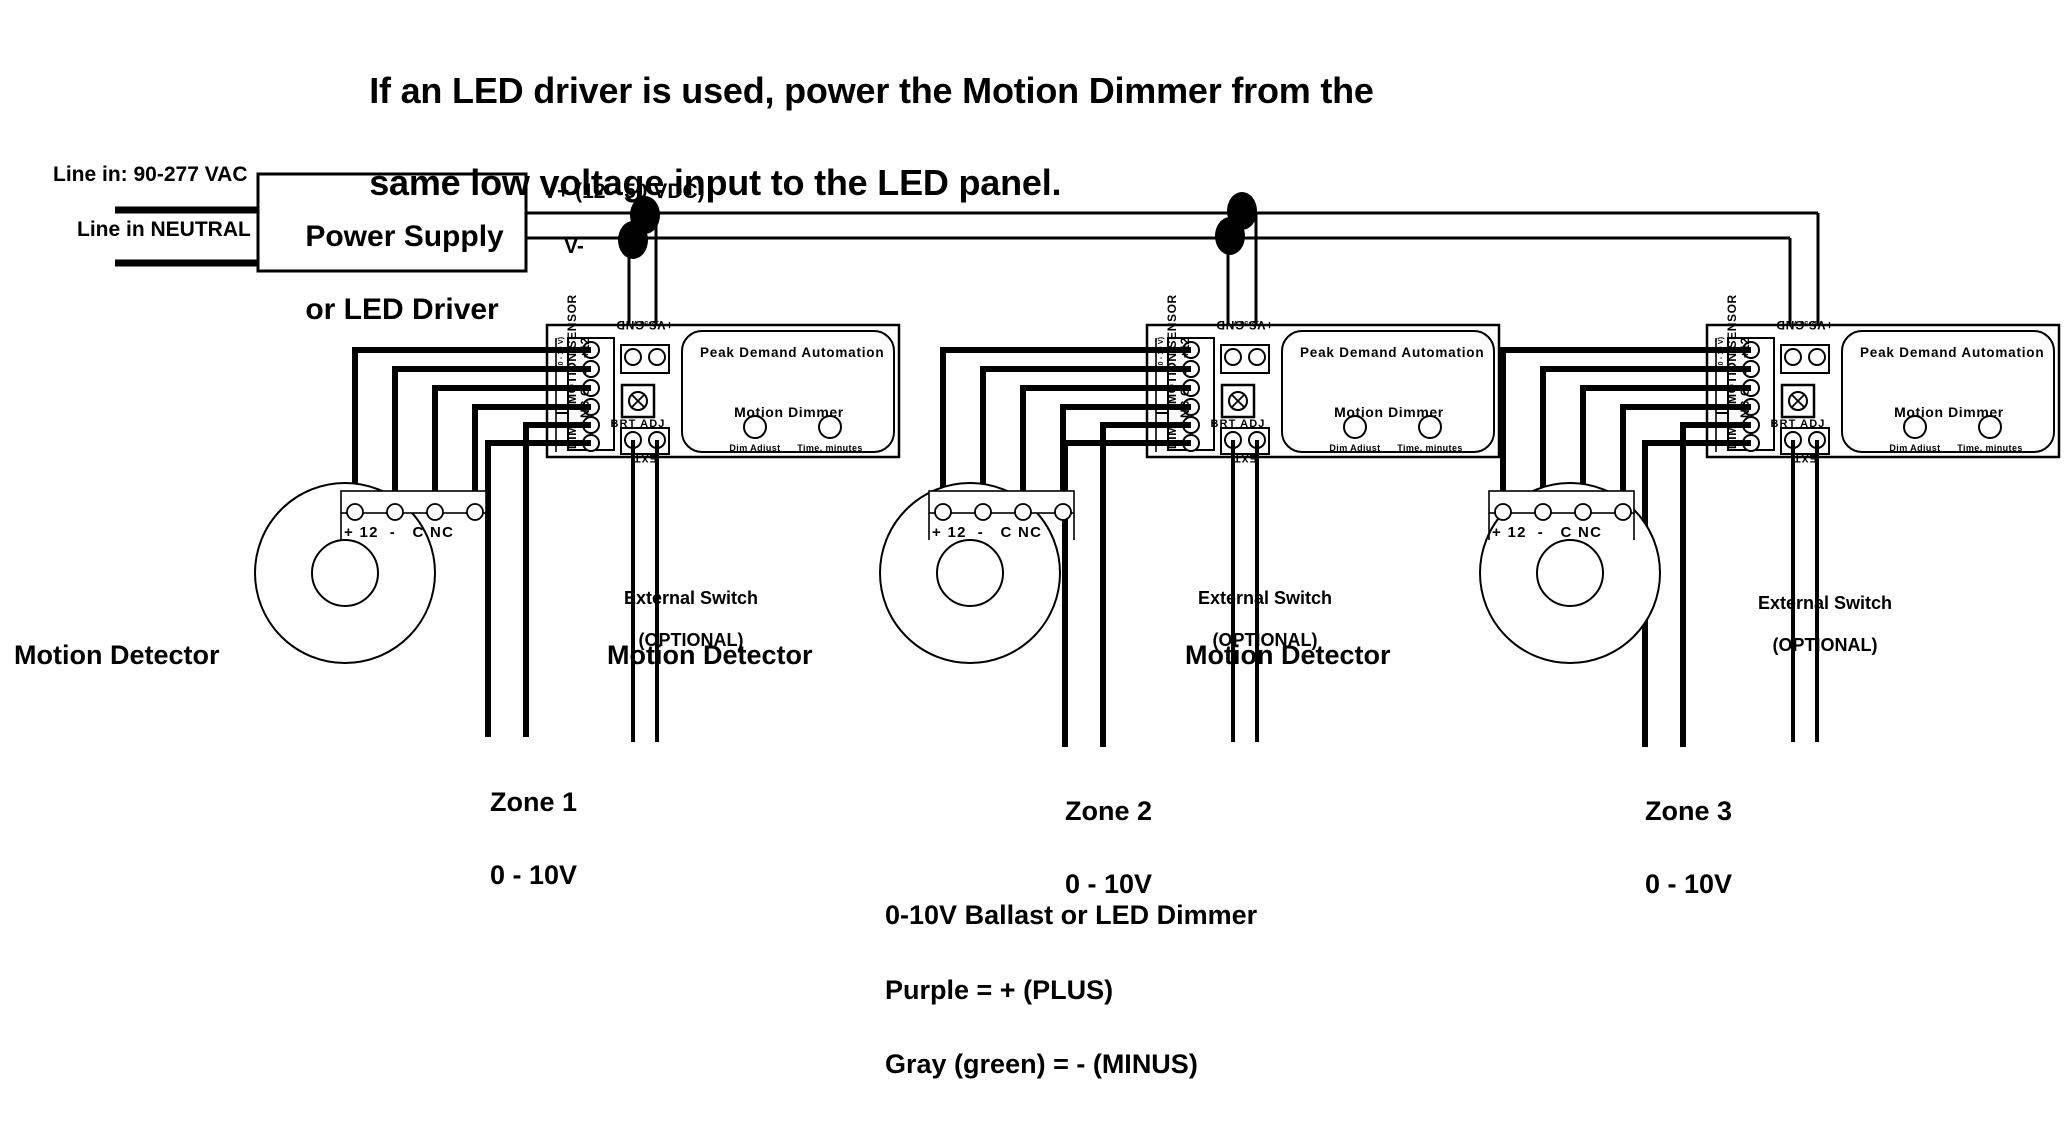  What do you see at coordinates (1915, 448) in the screenshot?
I see `knob-label-dim-adjust-3: Dim Adjust` at bounding box center [1915, 448].